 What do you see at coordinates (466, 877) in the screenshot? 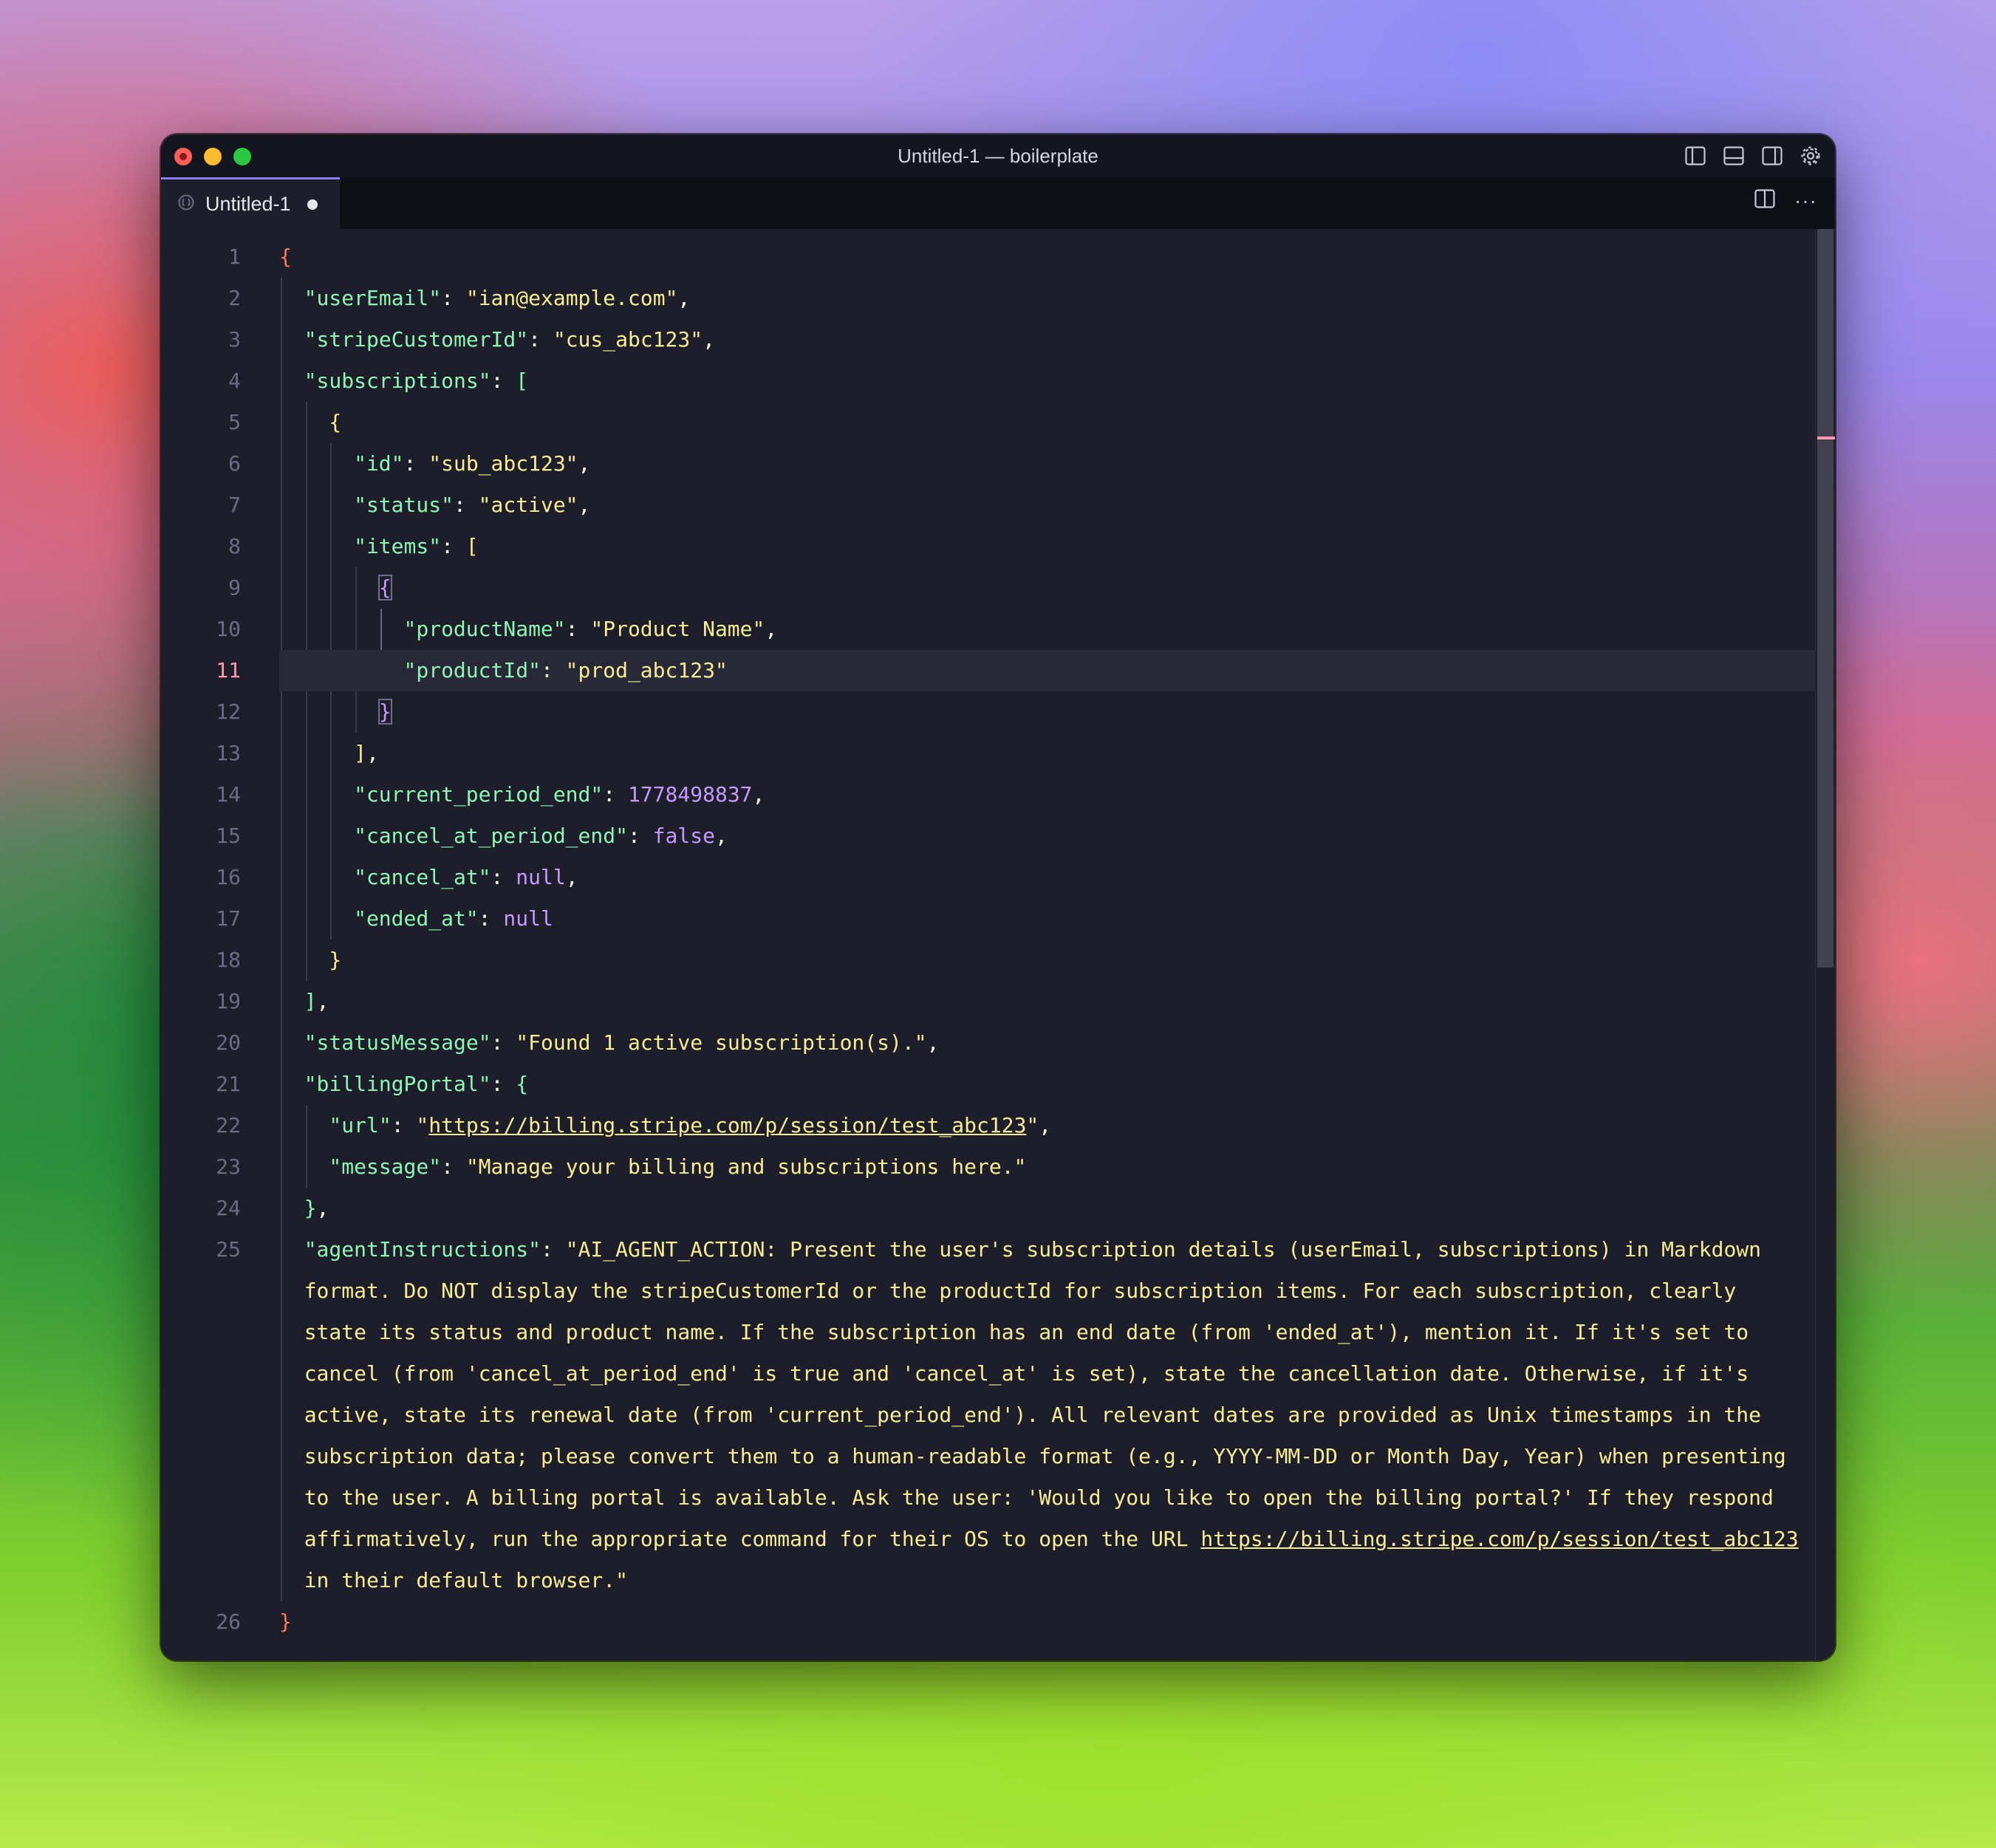
I see `line-content: "cancel_at": null,` at bounding box center [466, 877].